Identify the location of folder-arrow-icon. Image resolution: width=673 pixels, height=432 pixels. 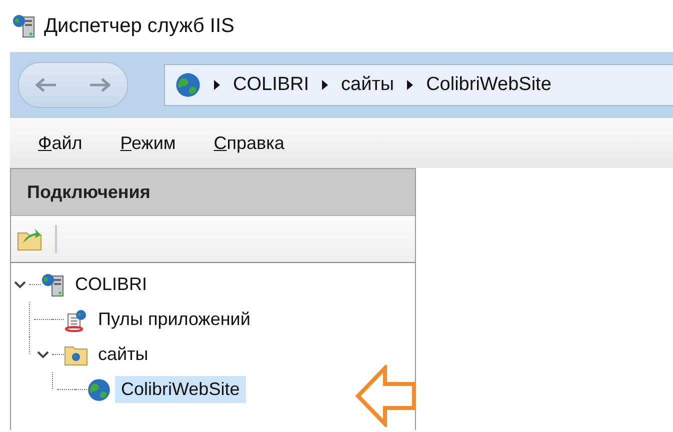
(30, 239).